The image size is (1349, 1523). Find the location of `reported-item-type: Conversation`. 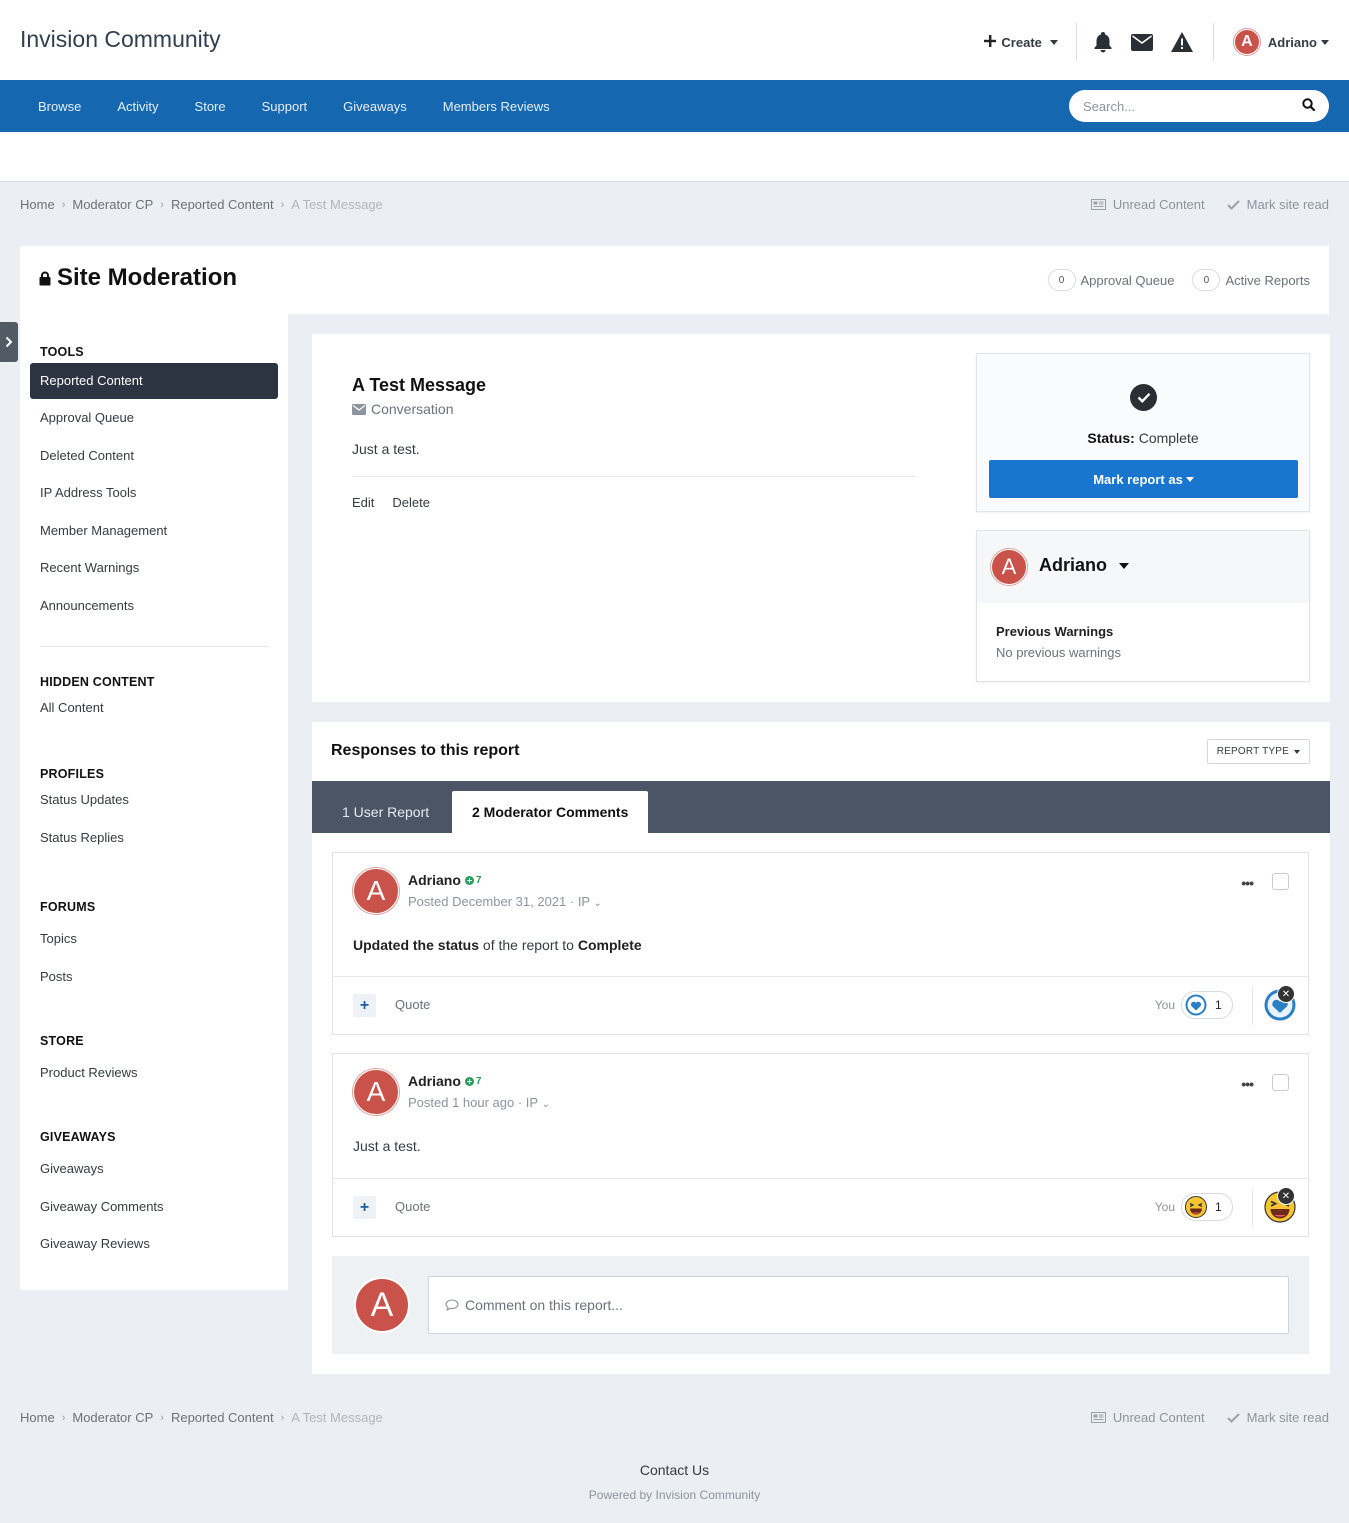

reported-item-type: Conversation is located at coordinates (403, 409).